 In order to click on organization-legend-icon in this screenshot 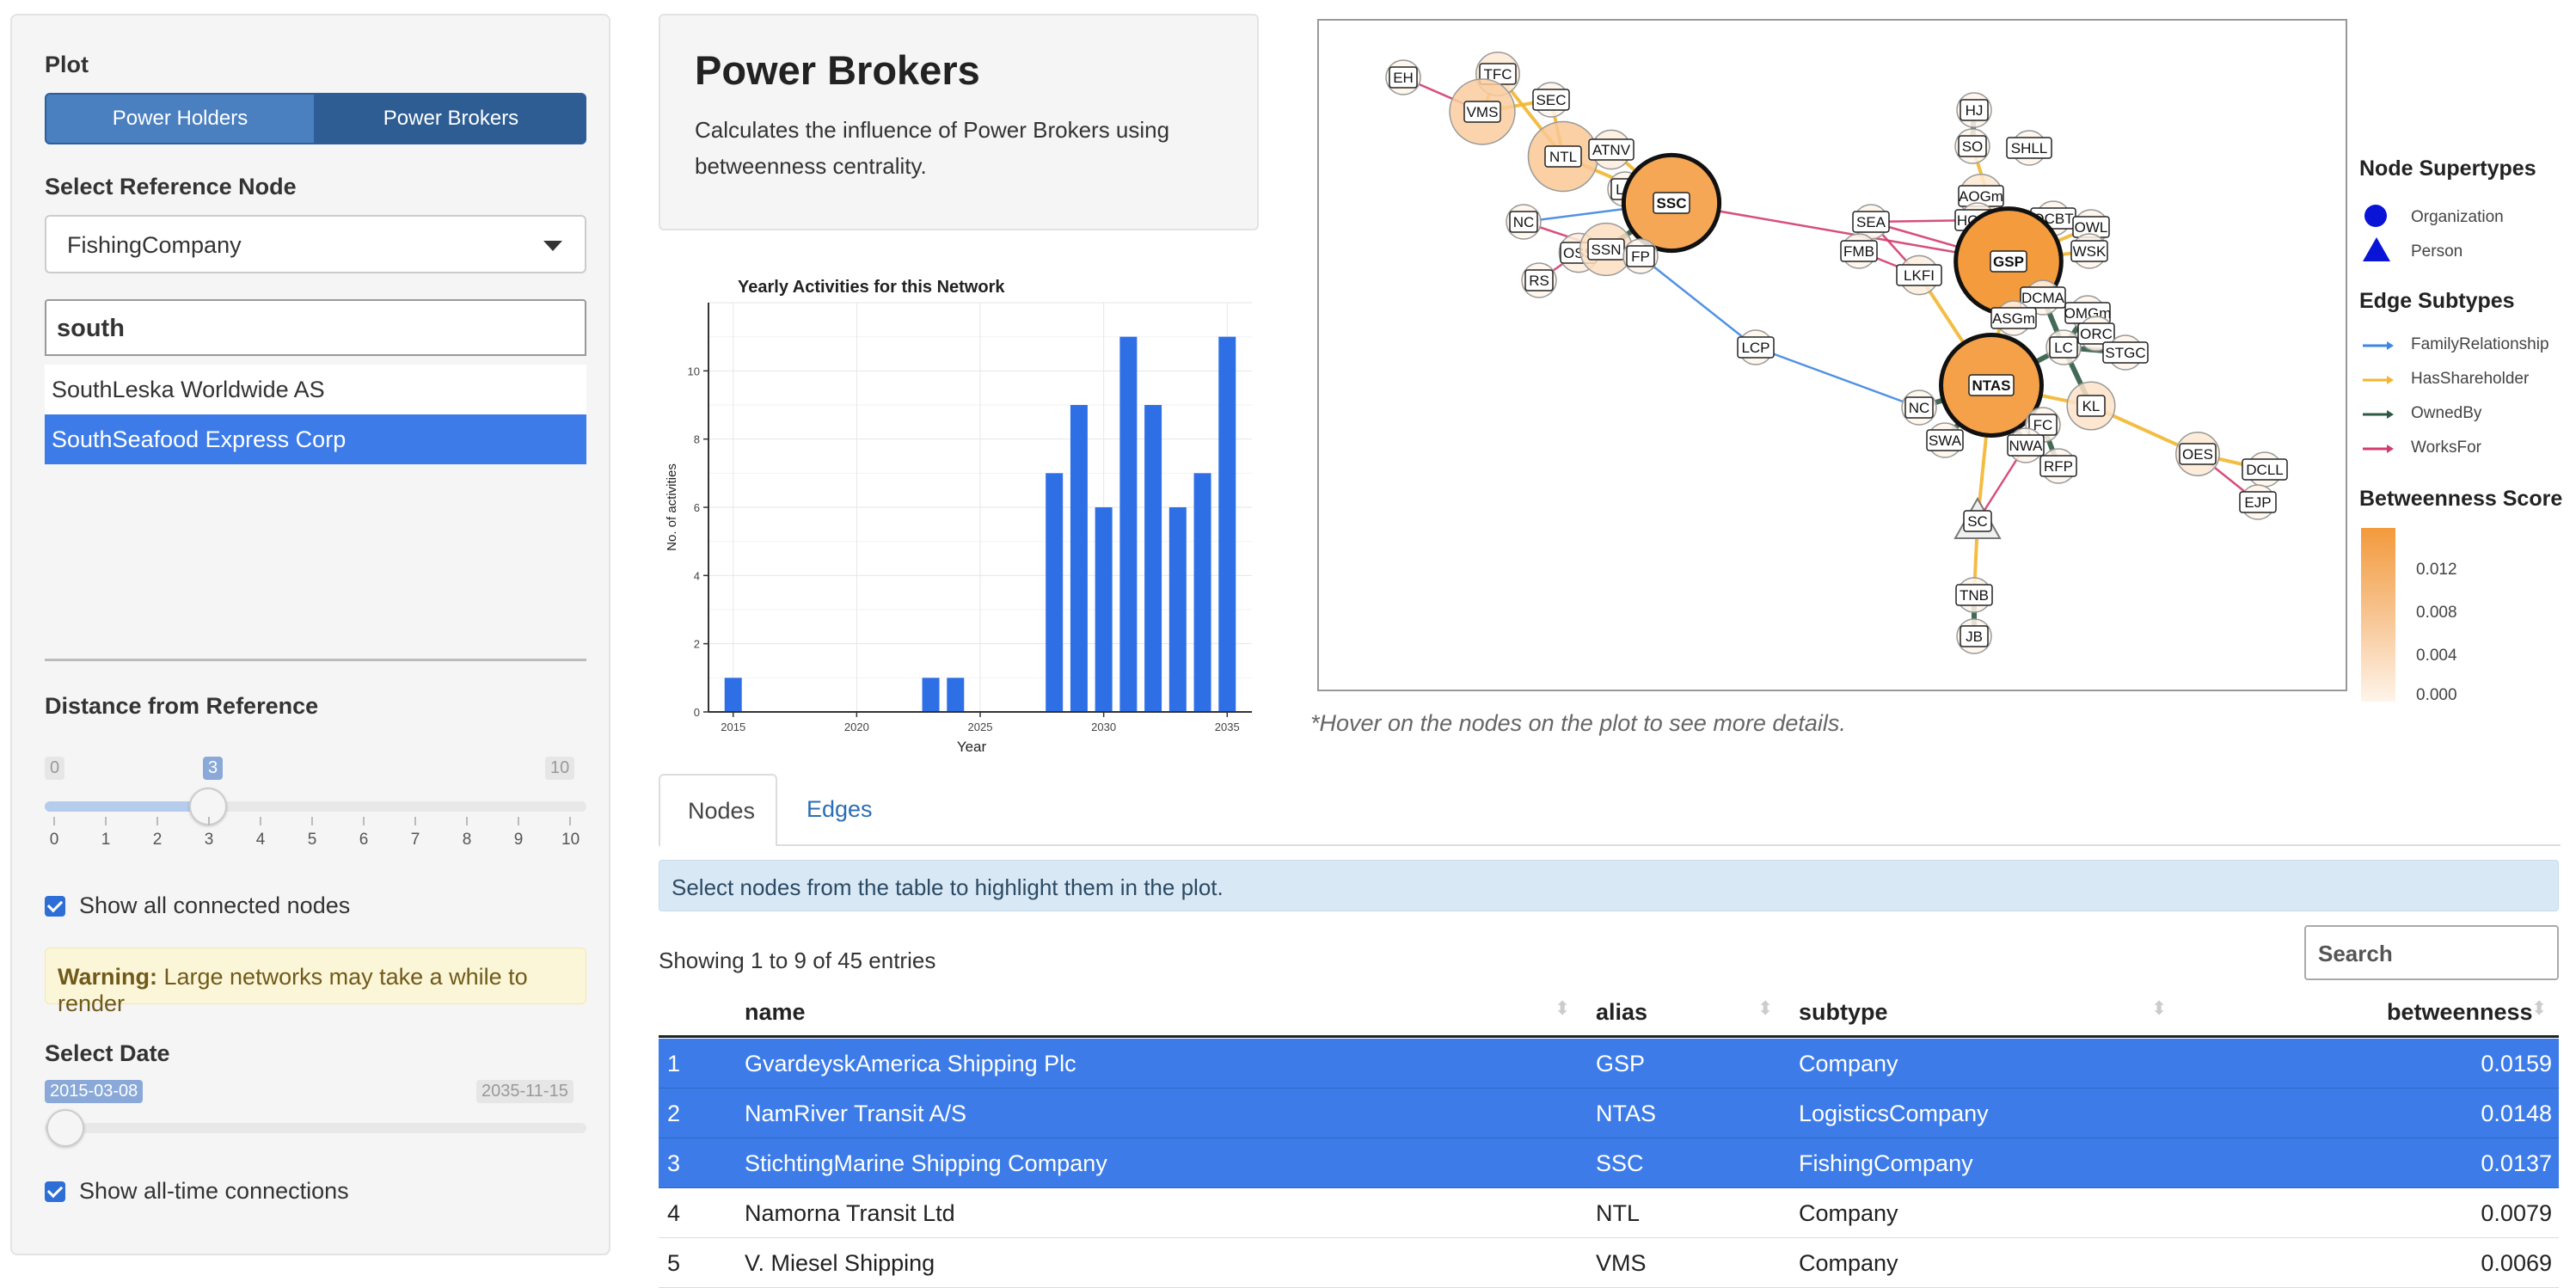, I will do `click(2376, 216)`.